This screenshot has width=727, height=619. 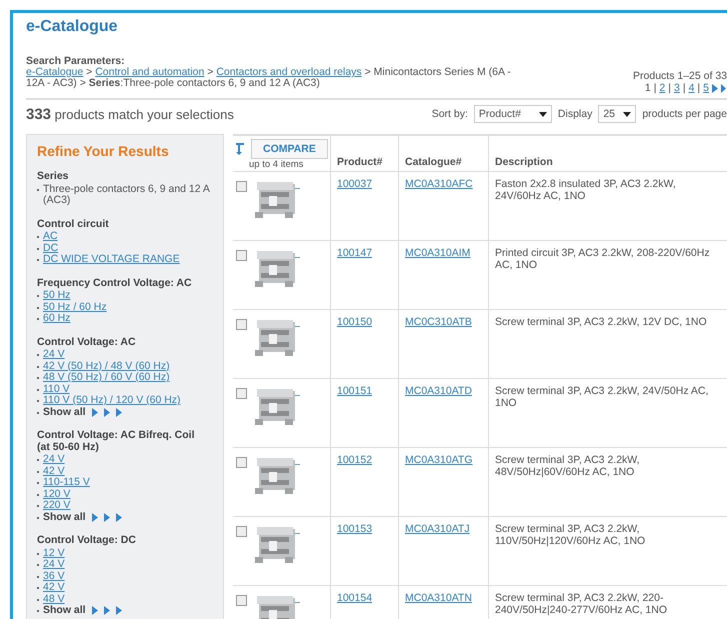 What do you see at coordinates (289, 72) in the screenshot?
I see `breadcrumb-link: Contactors and overload relays` at bounding box center [289, 72].